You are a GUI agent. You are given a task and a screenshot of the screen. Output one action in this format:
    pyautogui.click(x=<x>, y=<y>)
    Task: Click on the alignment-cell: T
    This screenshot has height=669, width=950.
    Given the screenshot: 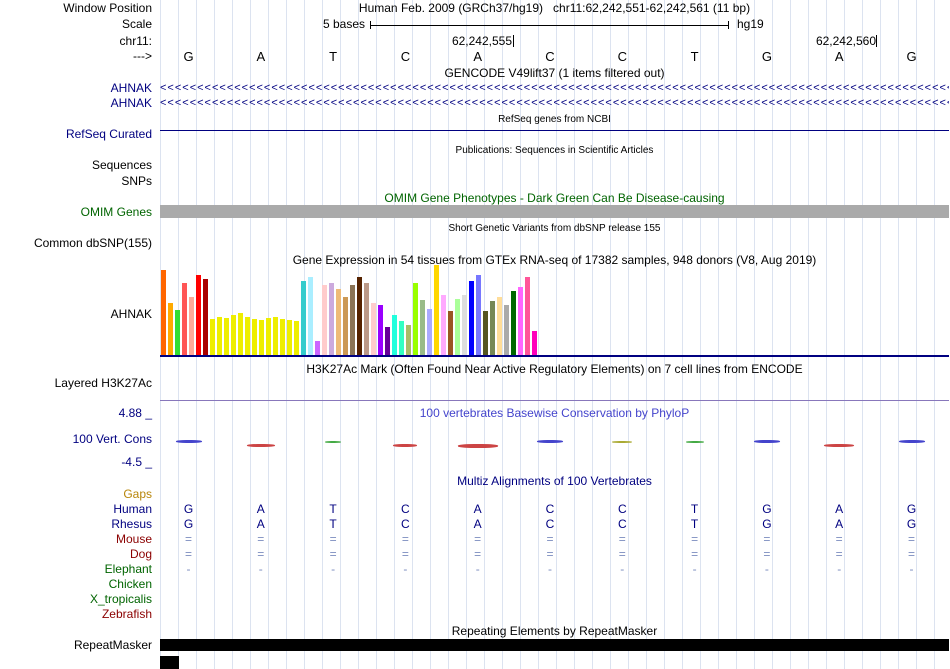 What is the action you would take?
    pyautogui.click(x=333, y=524)
    